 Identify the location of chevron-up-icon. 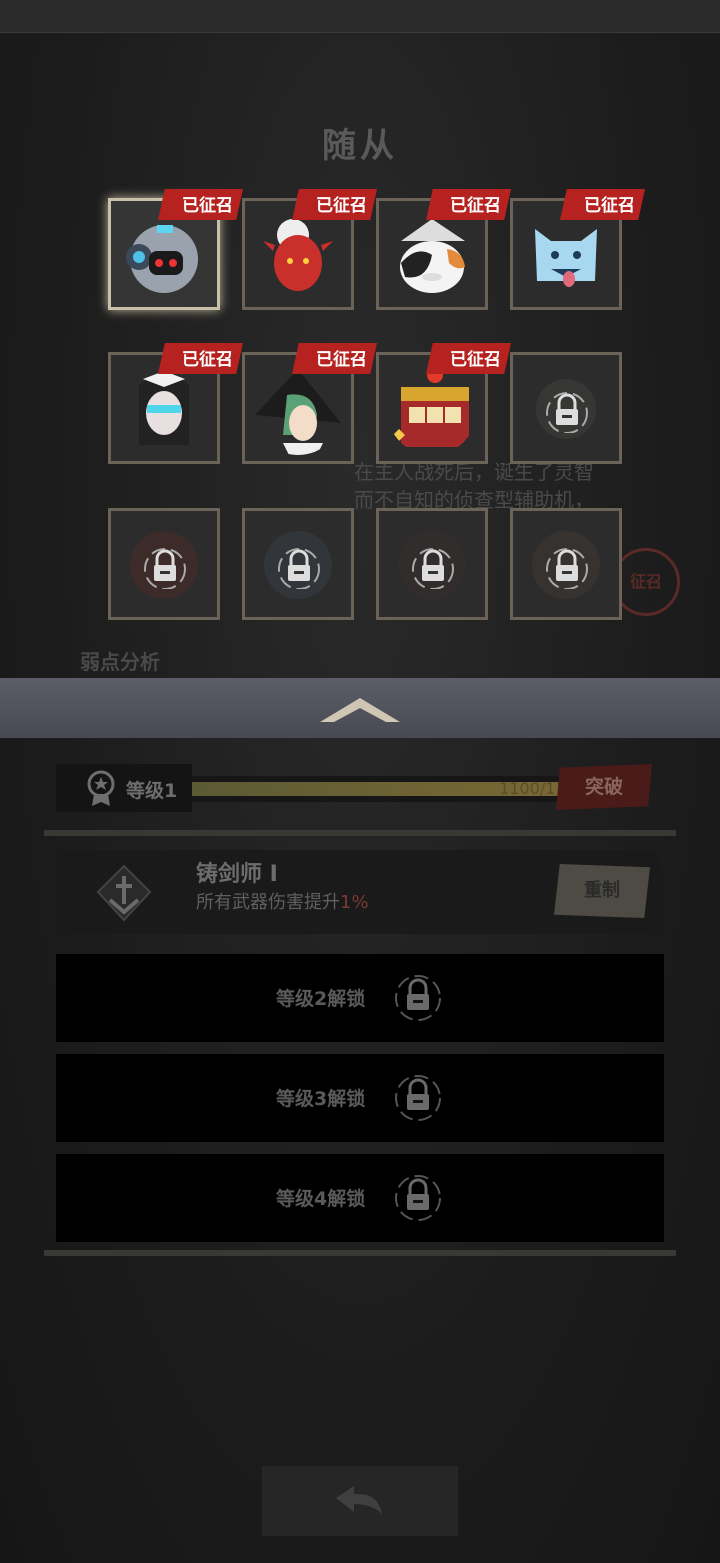
(360, 710).